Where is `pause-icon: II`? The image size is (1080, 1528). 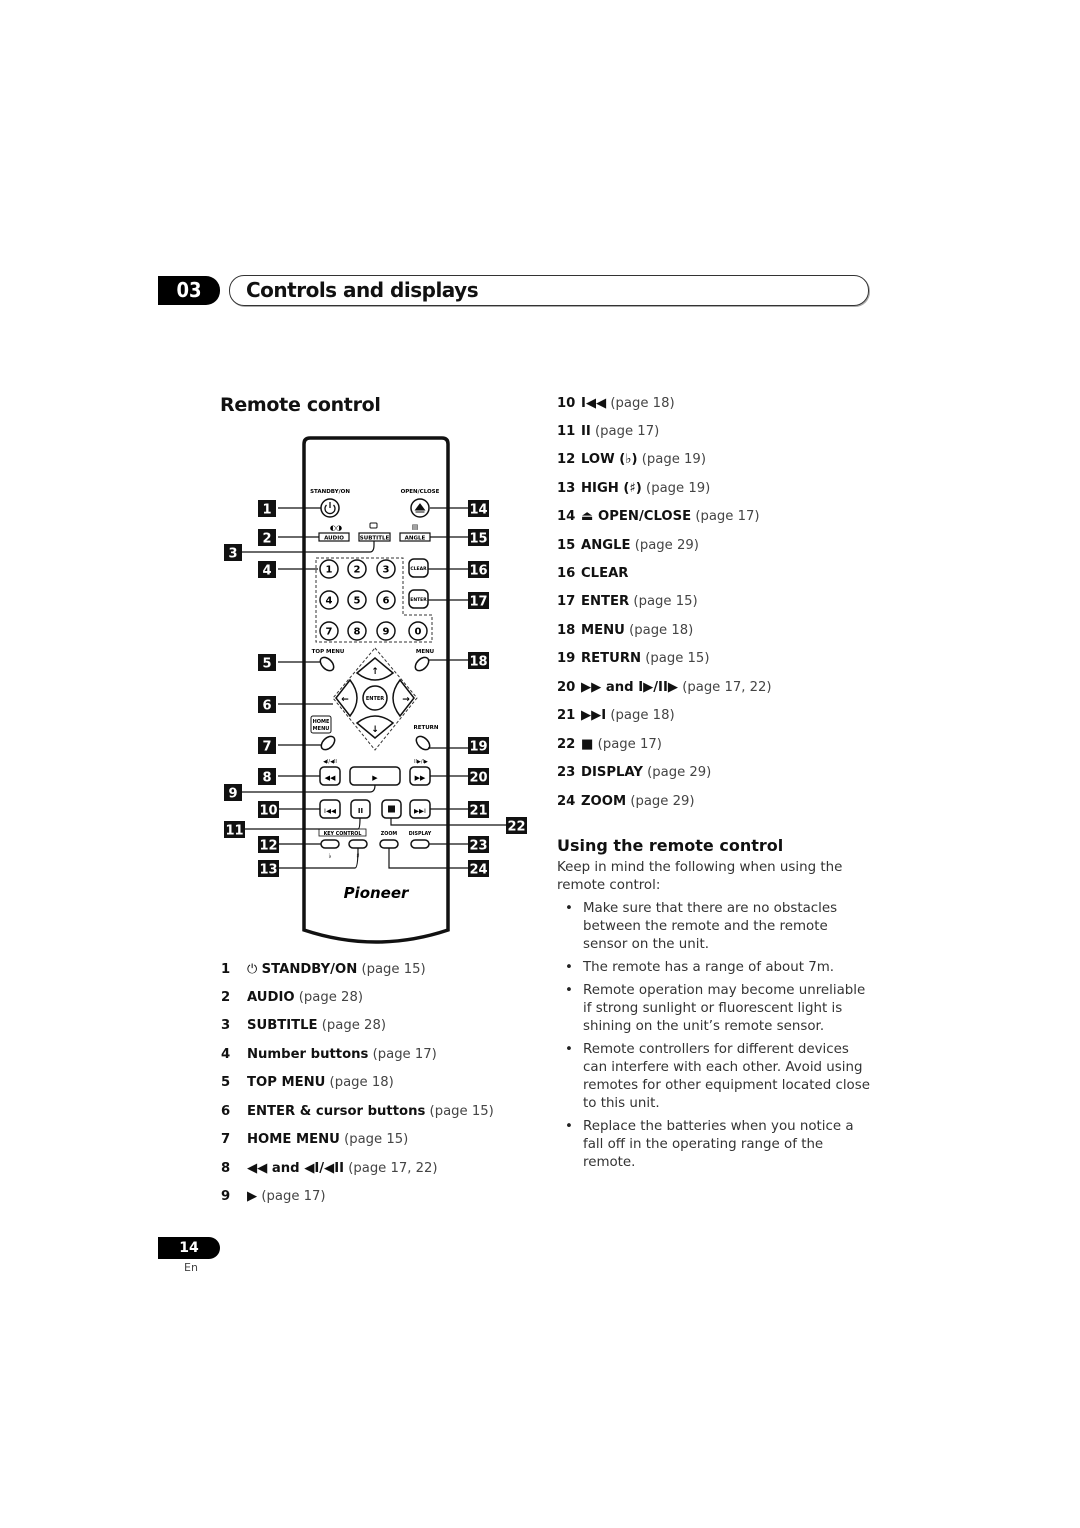 pause-icon: II is located at coordinates (360, 811).